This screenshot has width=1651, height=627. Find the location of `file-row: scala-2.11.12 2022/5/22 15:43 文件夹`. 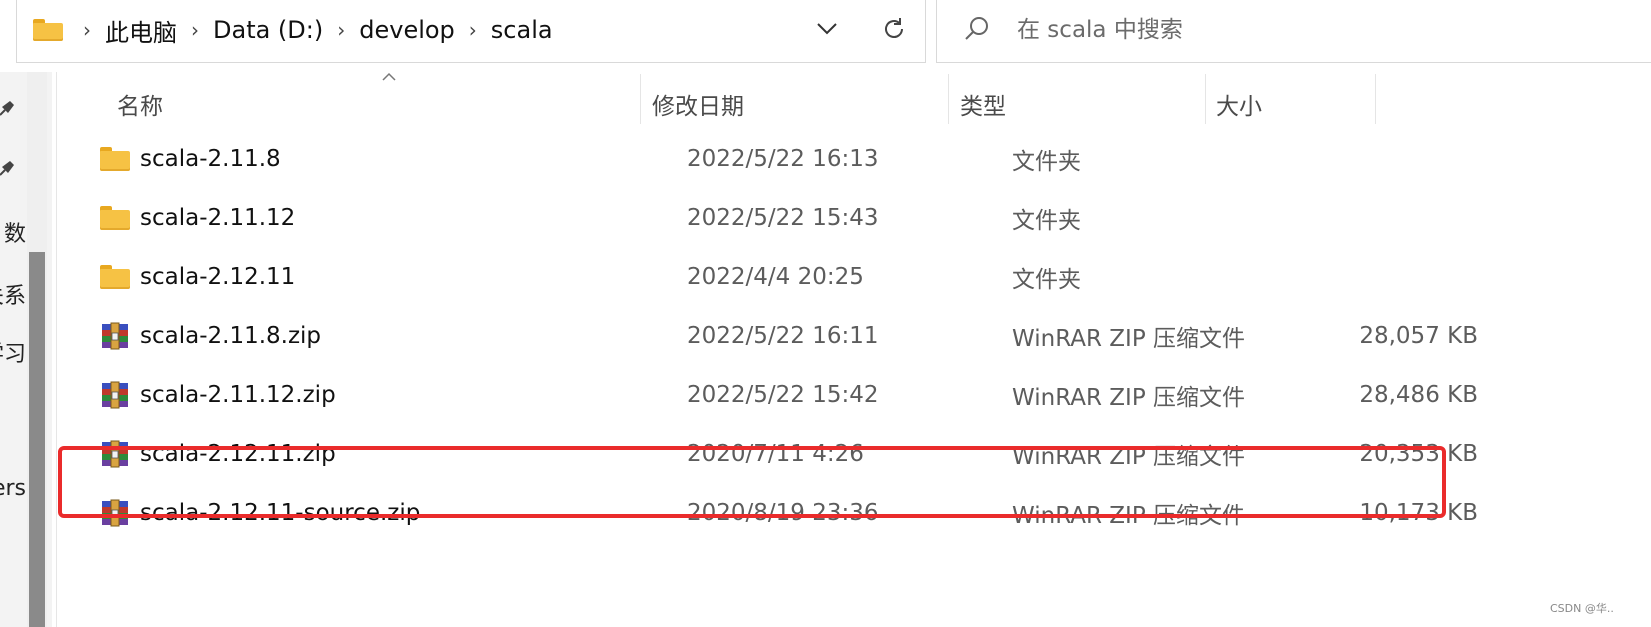

file-row: scala-2.11.12 2022/5/22 15:43 文件夹 is located at coordinates (780, 218).